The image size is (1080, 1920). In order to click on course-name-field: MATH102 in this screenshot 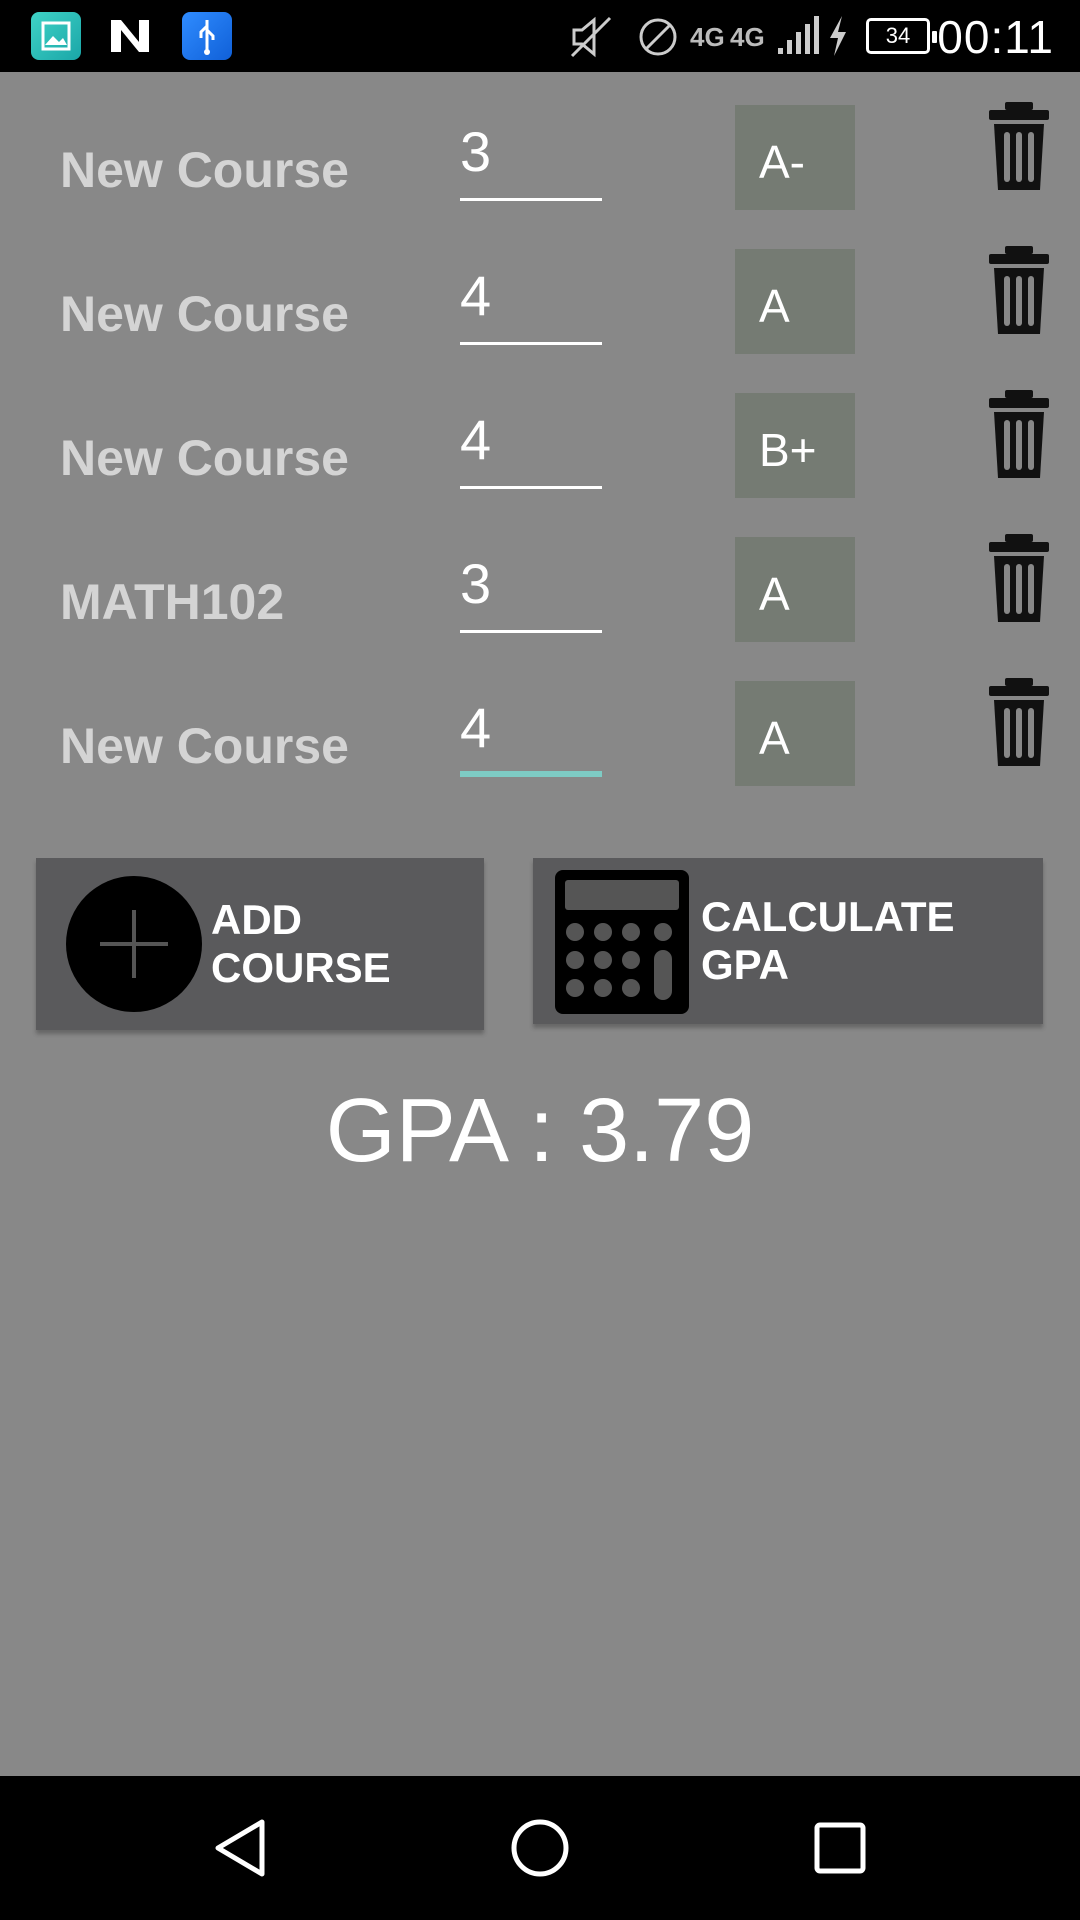, I will do `click(172, 602)`.